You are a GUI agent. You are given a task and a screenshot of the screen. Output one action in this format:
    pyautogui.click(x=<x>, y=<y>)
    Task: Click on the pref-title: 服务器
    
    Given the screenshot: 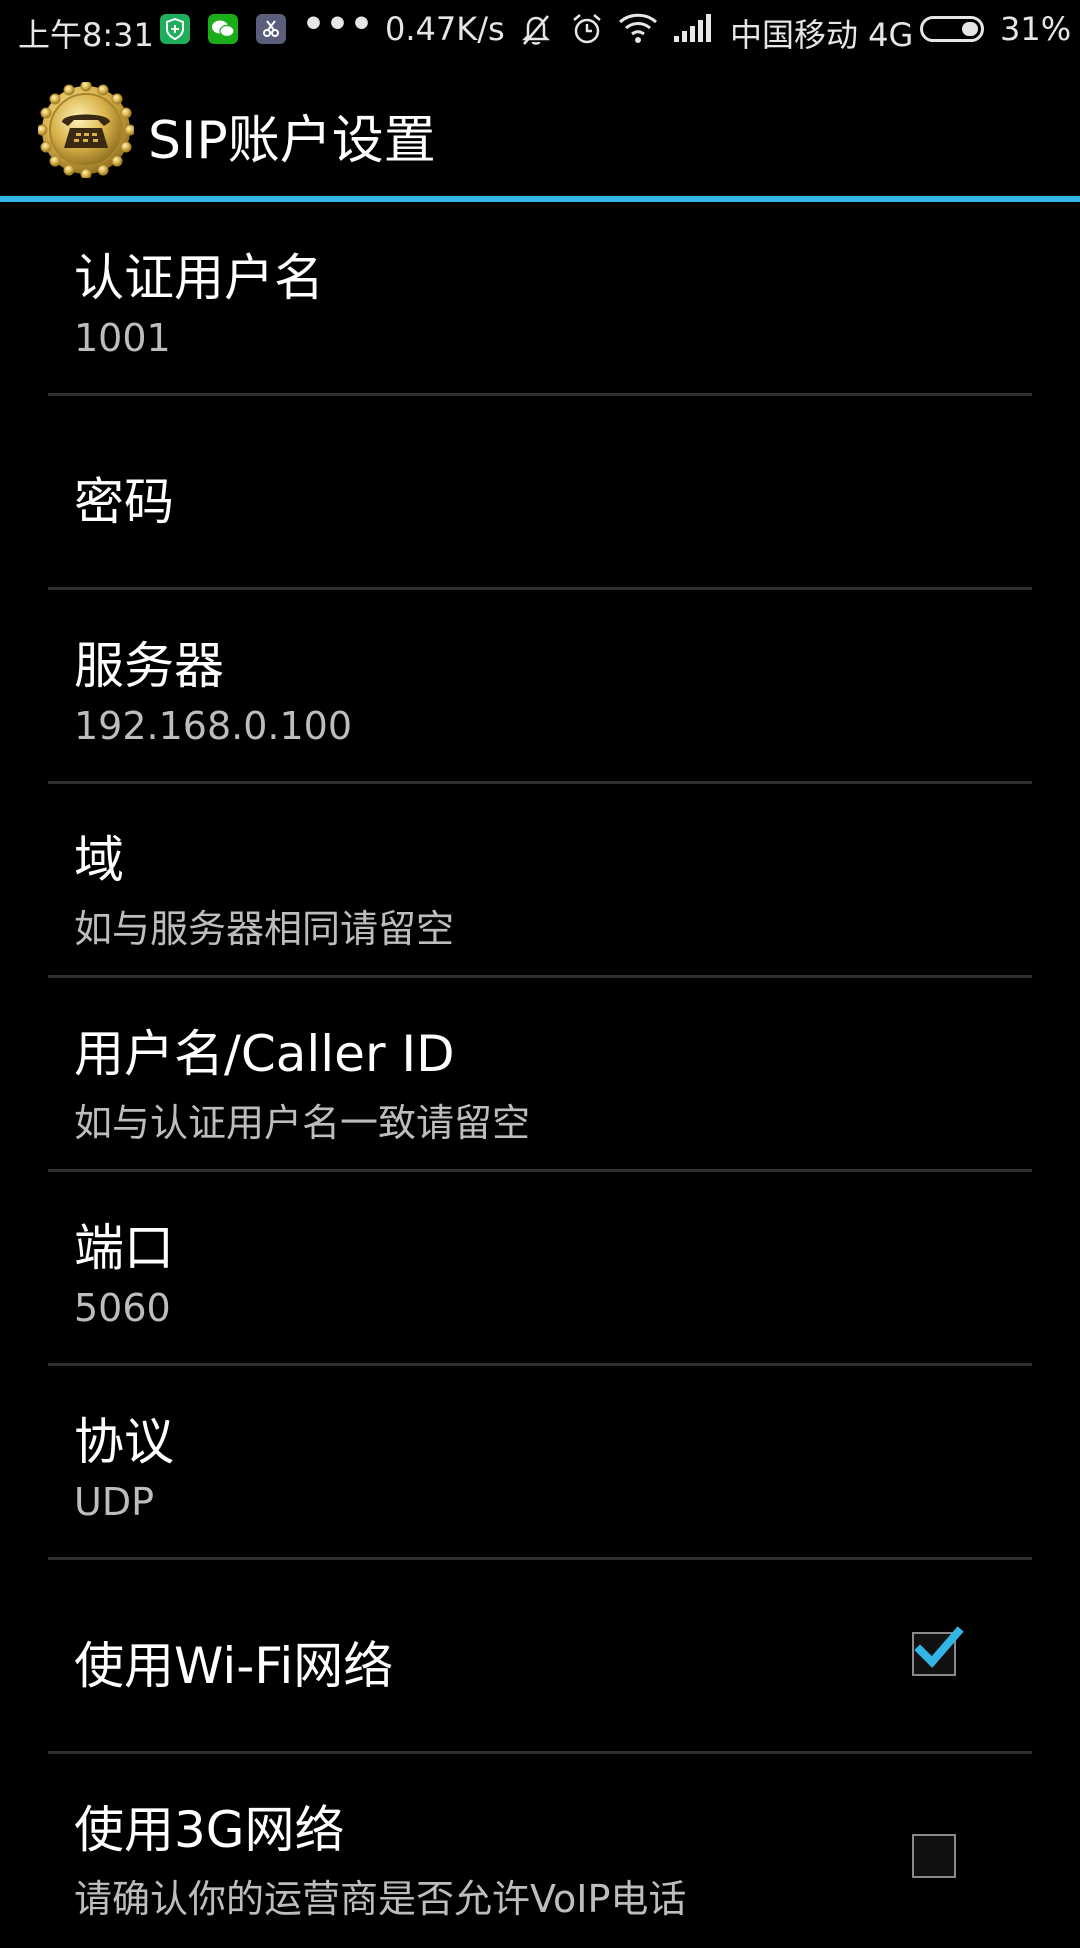 What is the action you would take?
    pyautogui.click(x=149, y=666)
    